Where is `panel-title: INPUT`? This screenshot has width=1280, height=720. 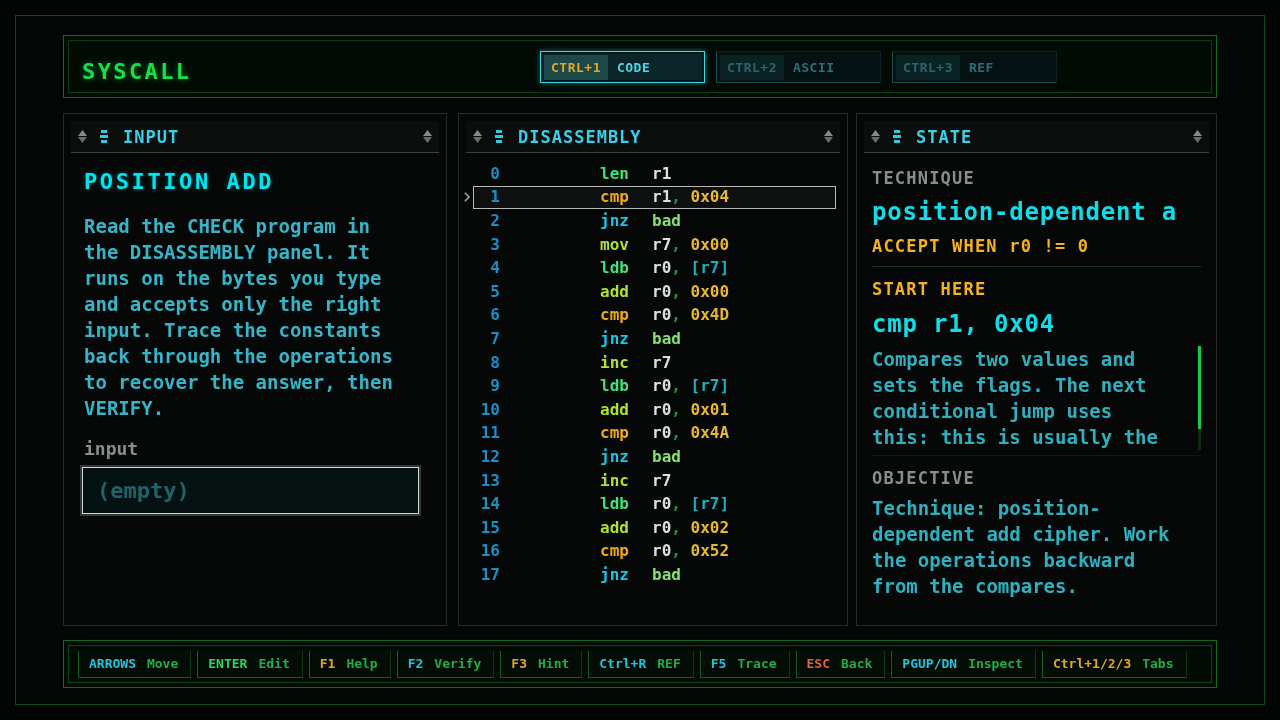
panel-title: INPUT is located at coordinates (151, 136).